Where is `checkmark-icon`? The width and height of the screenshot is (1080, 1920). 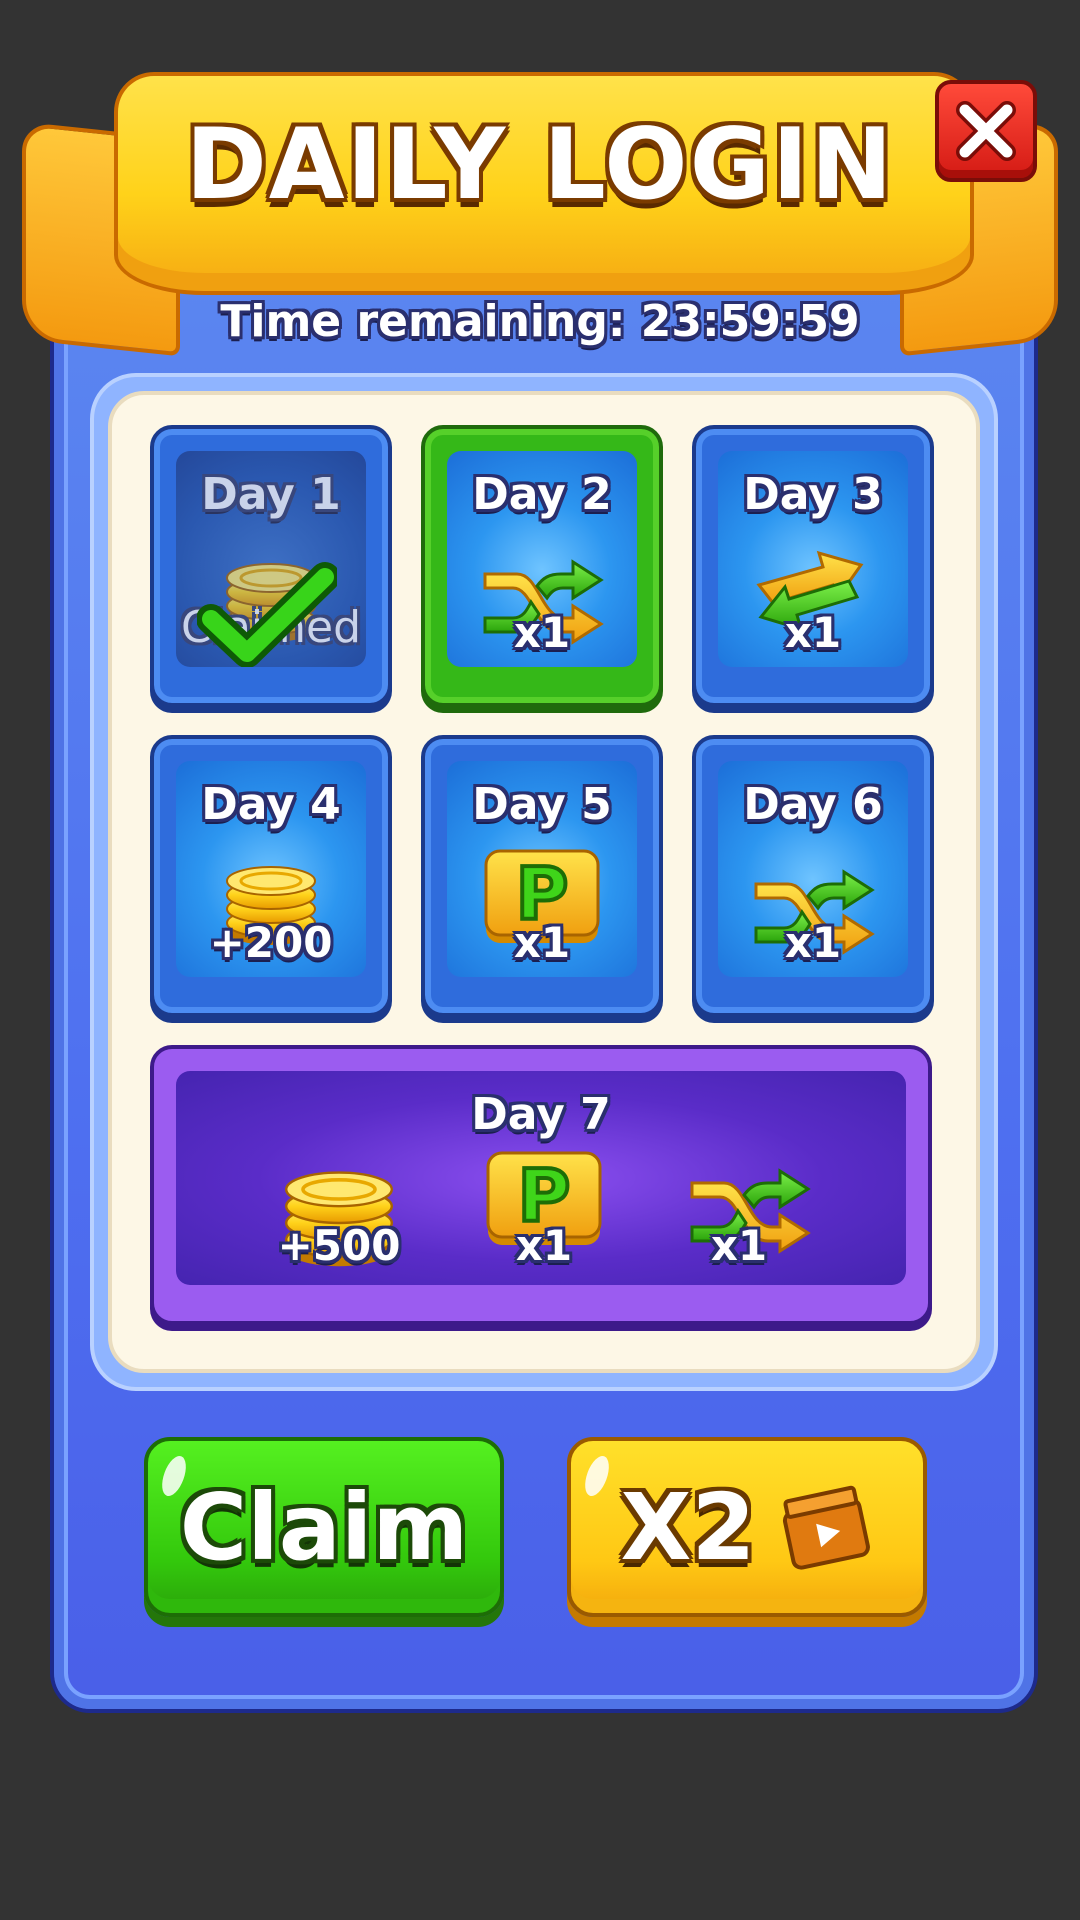
checkmark-icon is located at coordinates (267, 614).